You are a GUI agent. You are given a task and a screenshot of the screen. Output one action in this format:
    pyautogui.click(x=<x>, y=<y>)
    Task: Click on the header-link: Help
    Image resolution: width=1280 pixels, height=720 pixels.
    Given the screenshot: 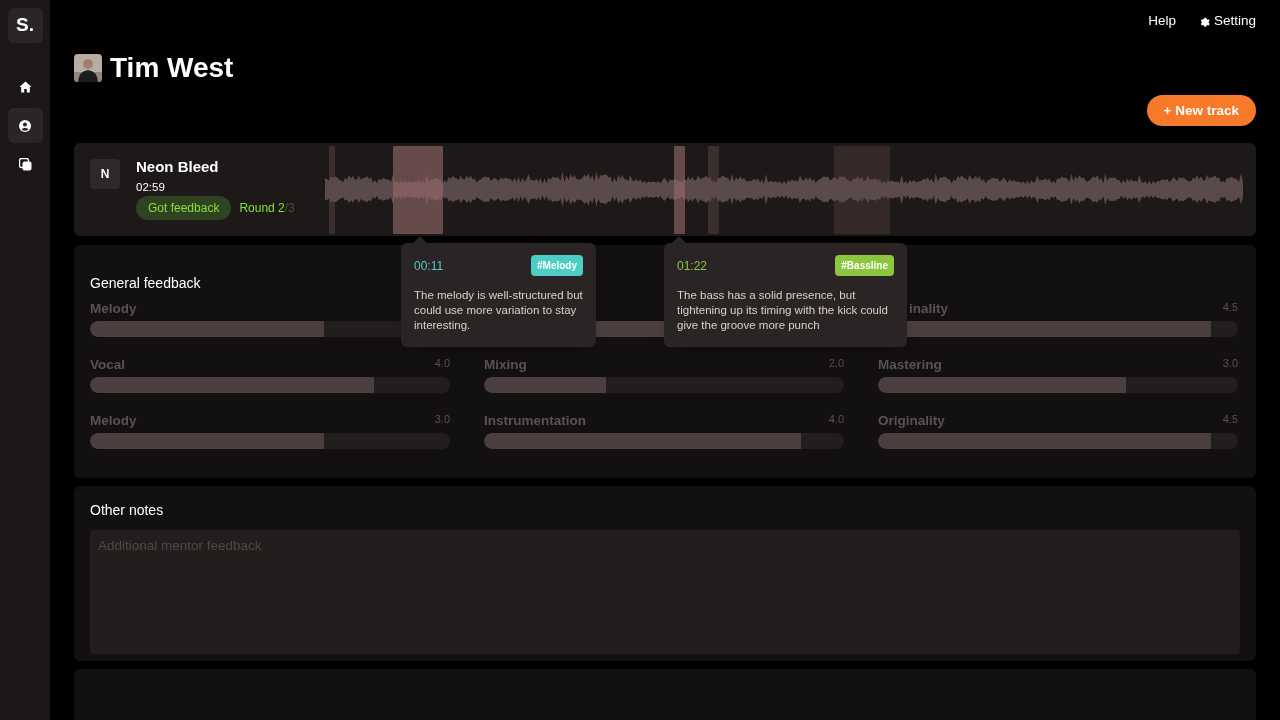 What is the action you would take?
    pyautogui.click(x=1162, y=21)
    